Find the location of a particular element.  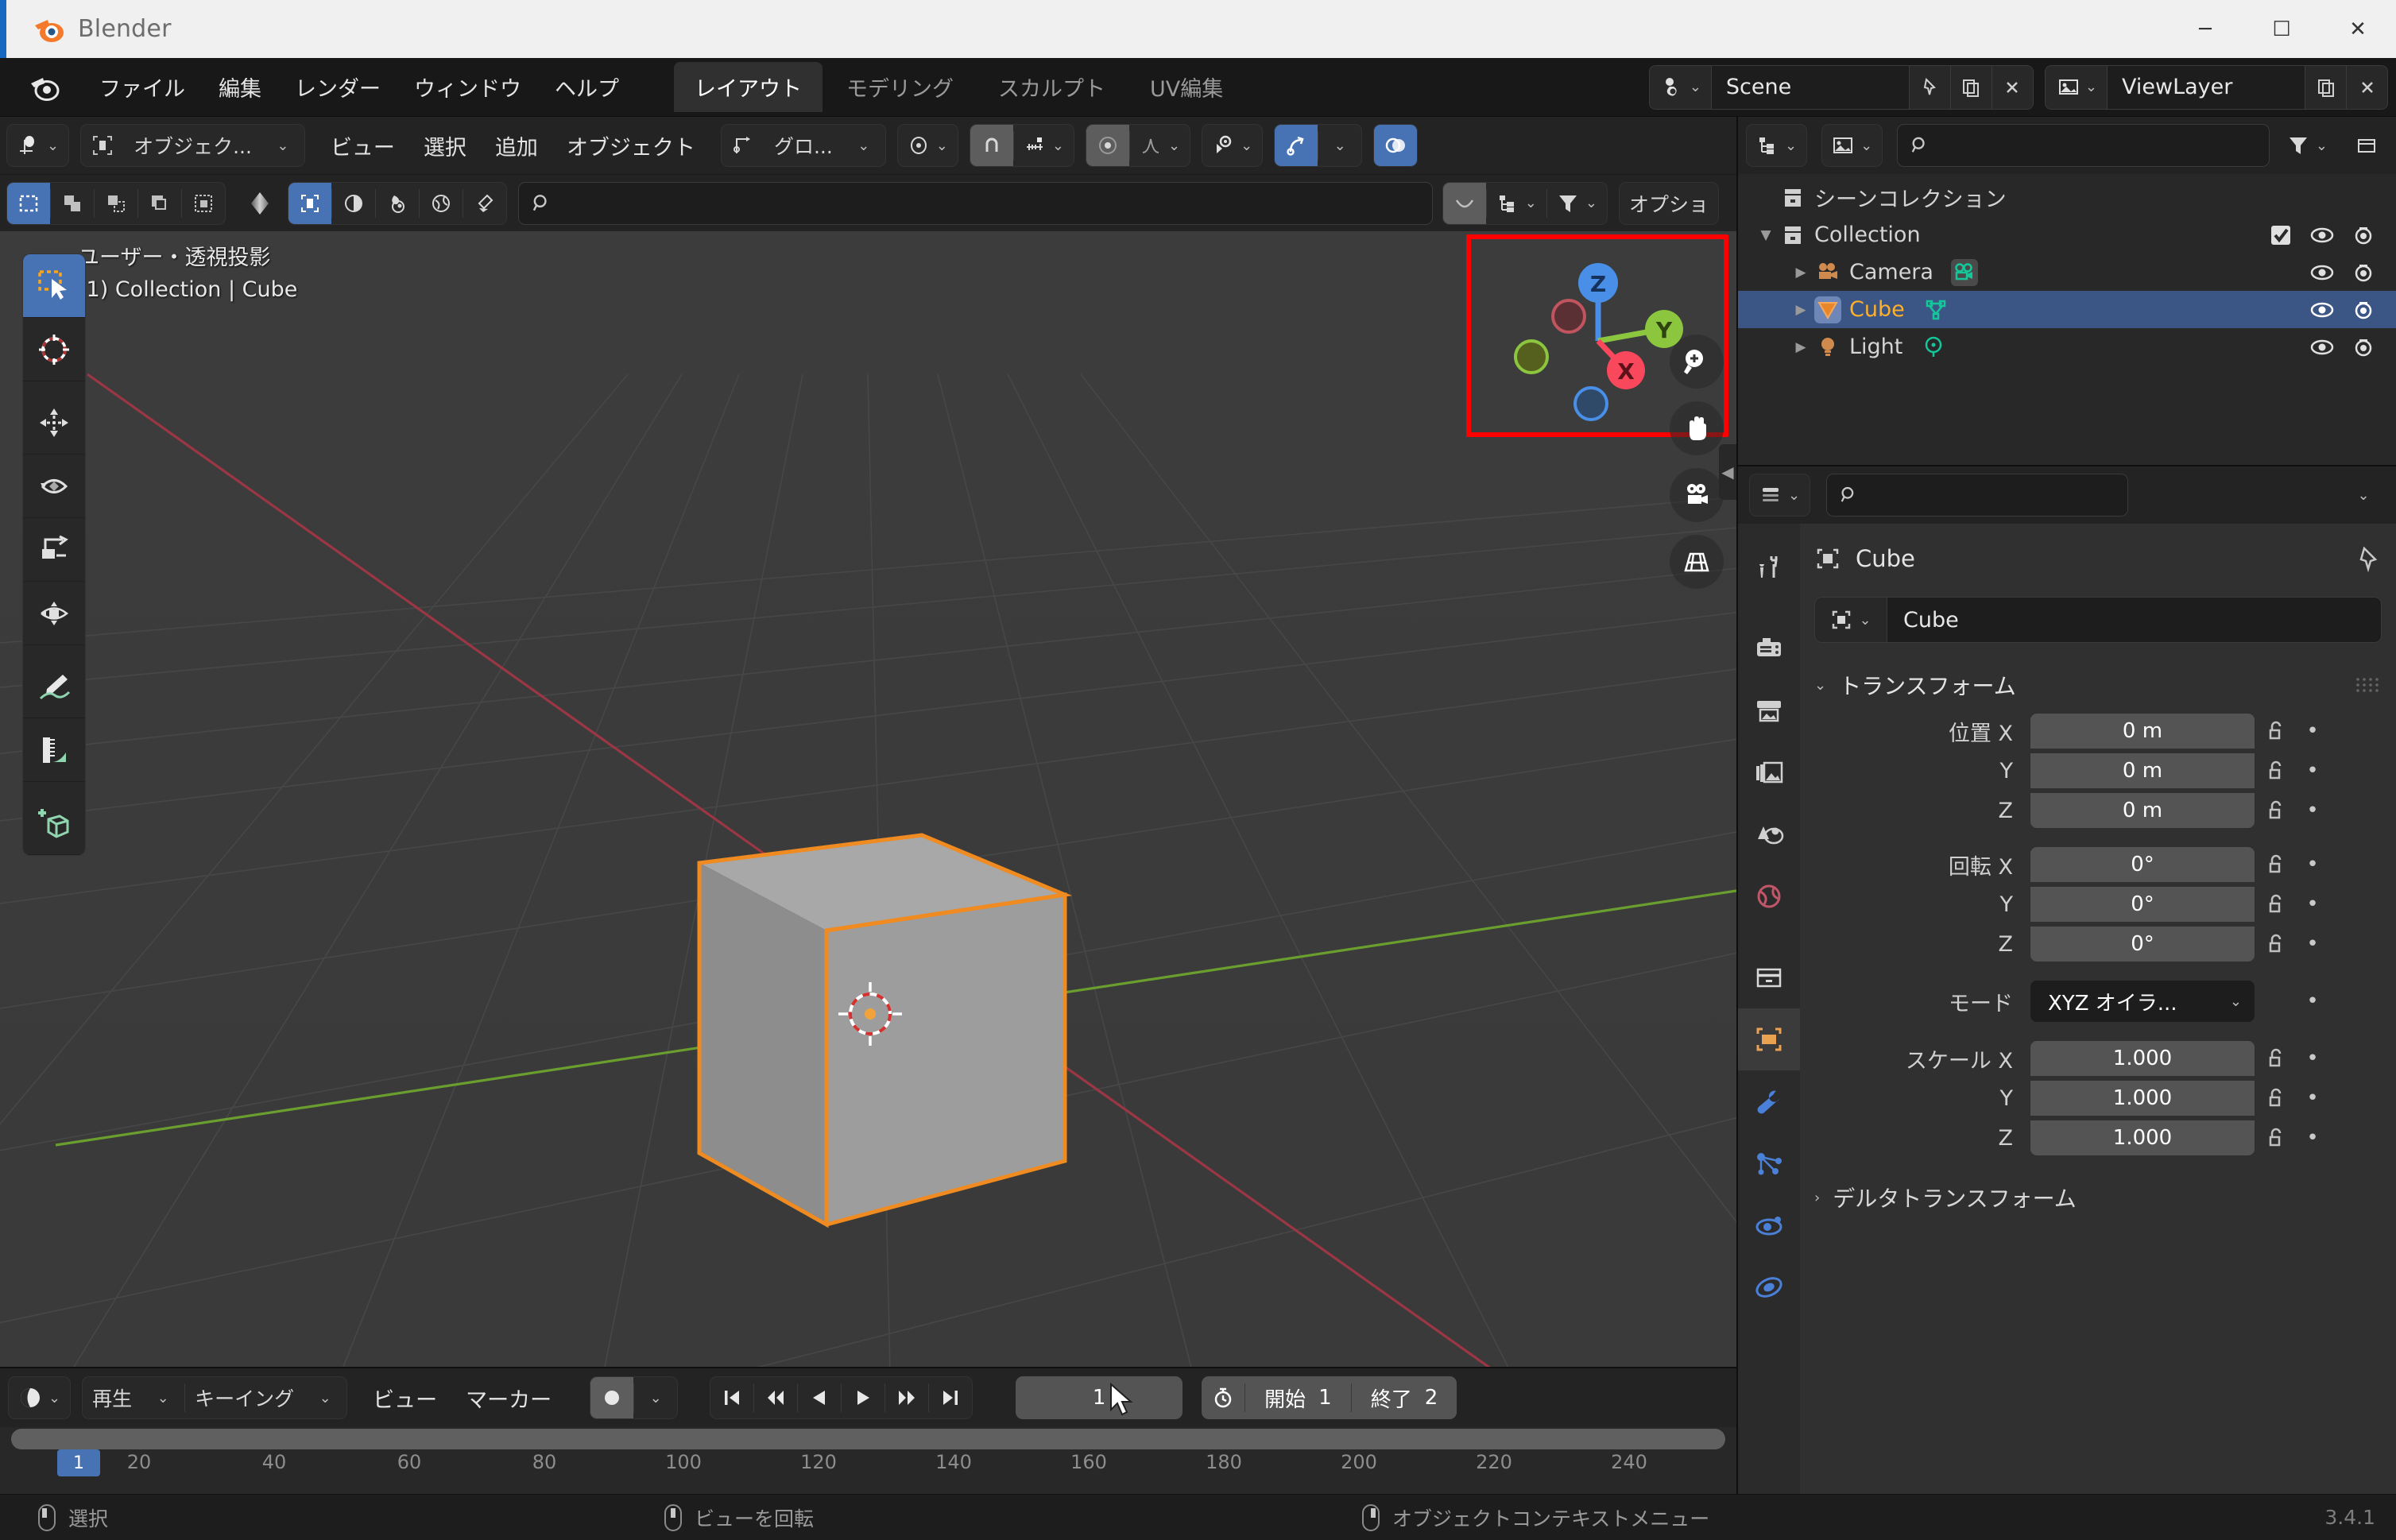

timeline-playhead: 1 is located at coordinates (78, 1463).